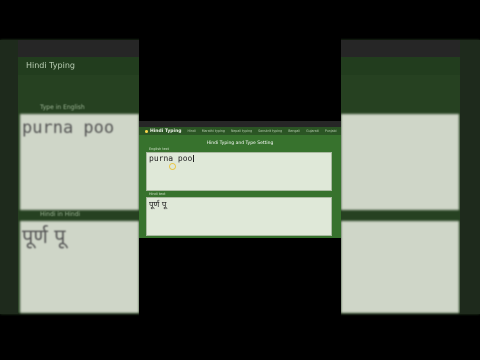 This screenshot has height=360, width=480. I want to click on background-input-text: purna poo, so click(68, 128).